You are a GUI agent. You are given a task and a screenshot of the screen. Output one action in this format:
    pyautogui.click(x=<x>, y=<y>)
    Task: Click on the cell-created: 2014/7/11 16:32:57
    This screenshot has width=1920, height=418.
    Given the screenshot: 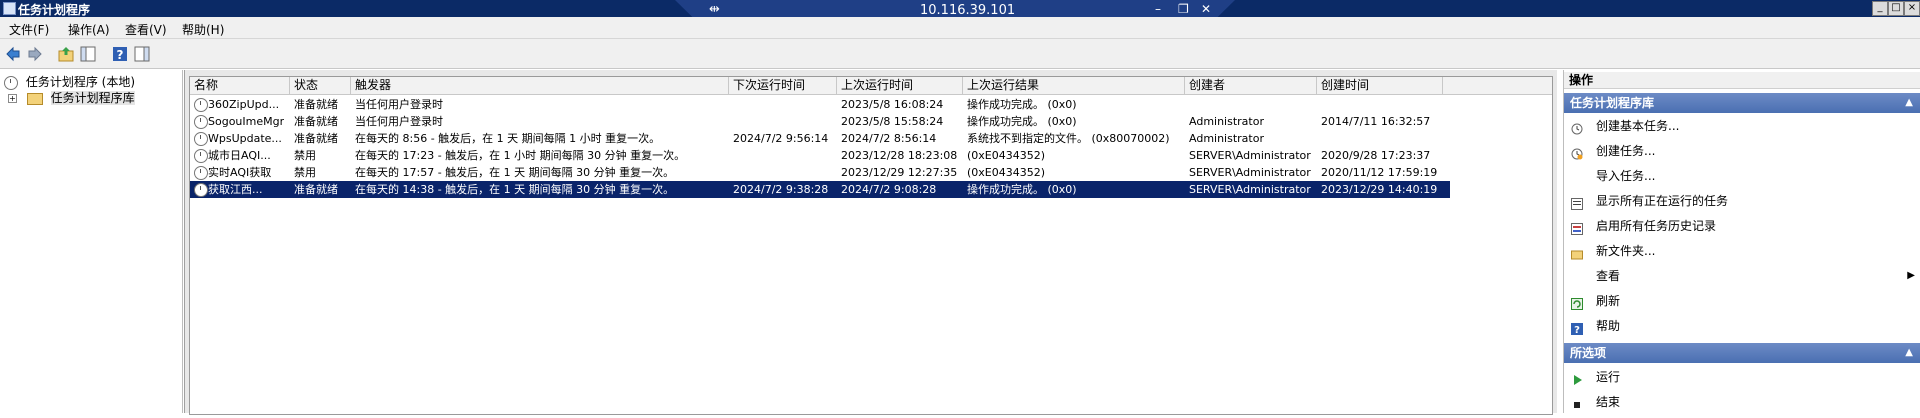 What is the action you would take?
    pyautogui.click(x=1376, y=121)
    